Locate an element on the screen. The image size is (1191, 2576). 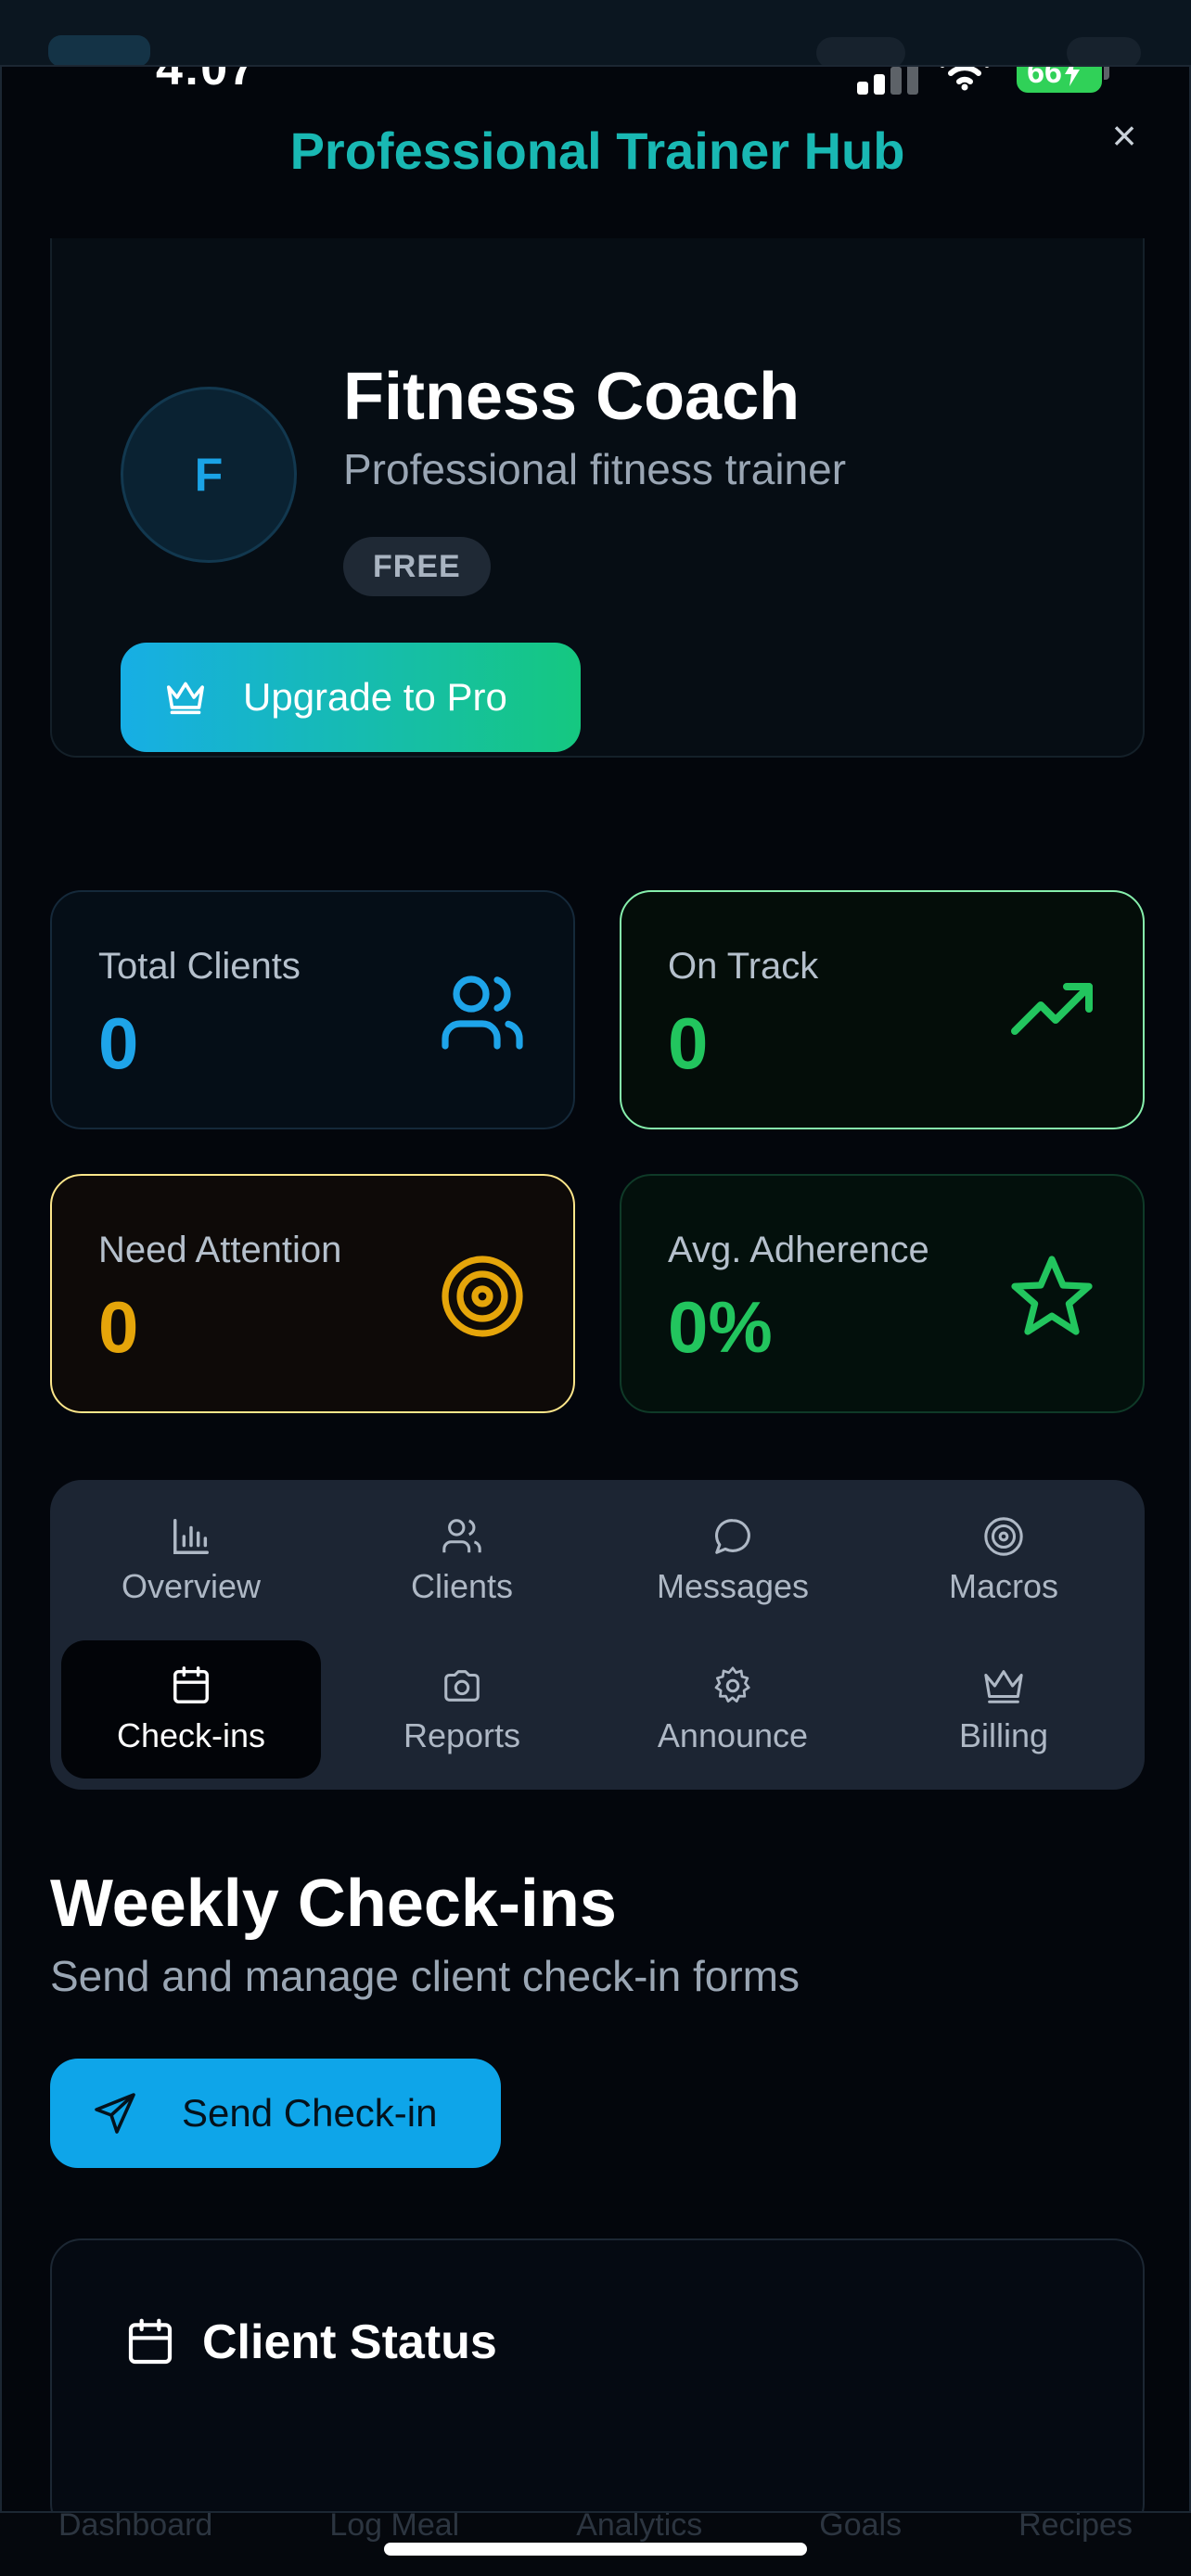
profile-name: Fitness Coach is located at coordinates (571, 397).